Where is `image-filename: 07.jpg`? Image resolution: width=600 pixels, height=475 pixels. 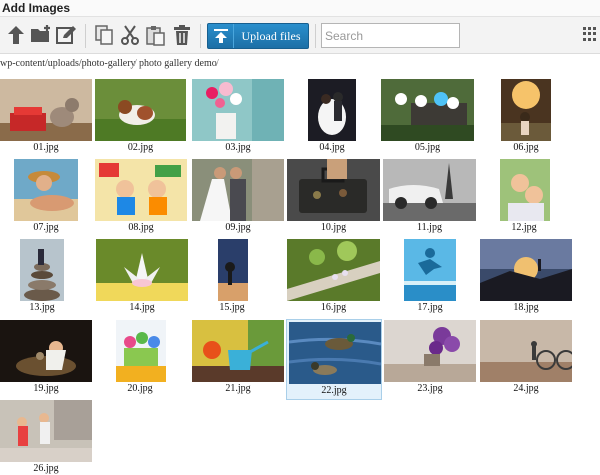 image-filename: 07.jpg is located at coordinates (46, 227).